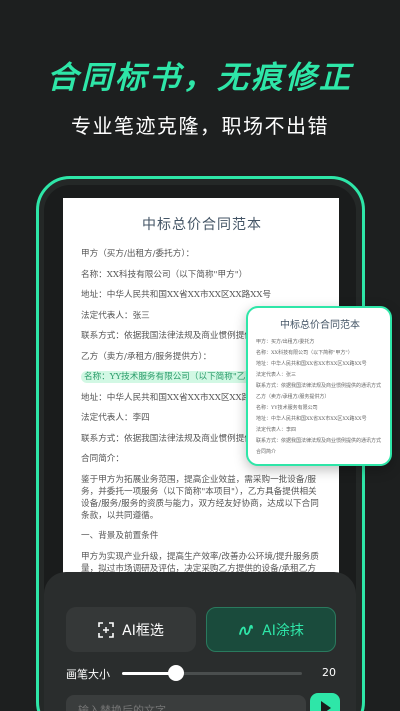  What do you see at coordinates (329, 672) in the screenshot?
I see `brush-size-value: 20` at bounding box center [329, 672].